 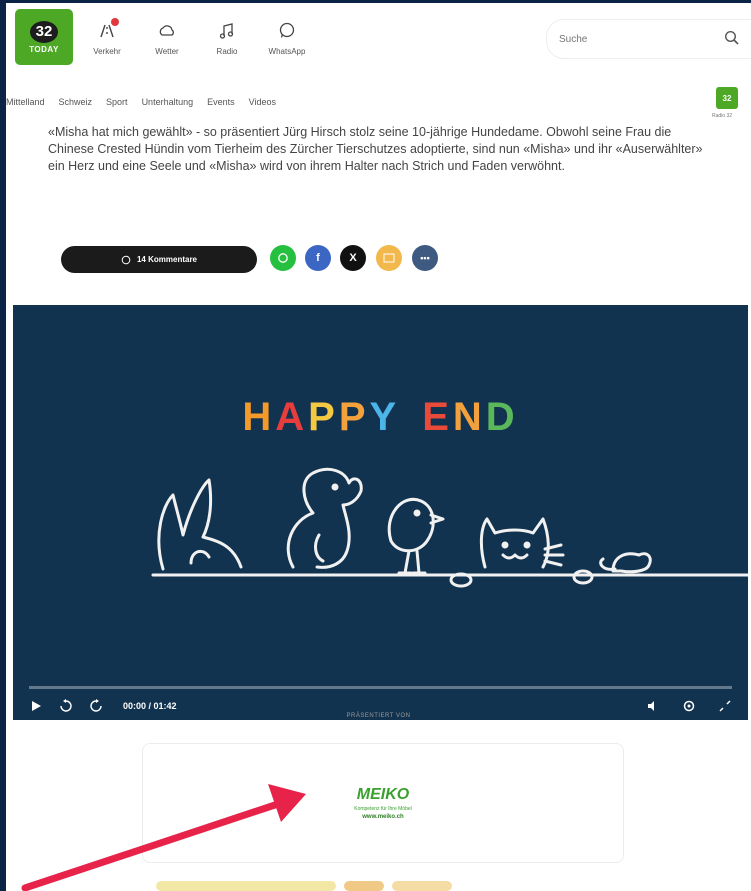 What do you see at coordinates (226, 31) in the screenshot?
I see `music-icon` at bounding box center [226, 31].